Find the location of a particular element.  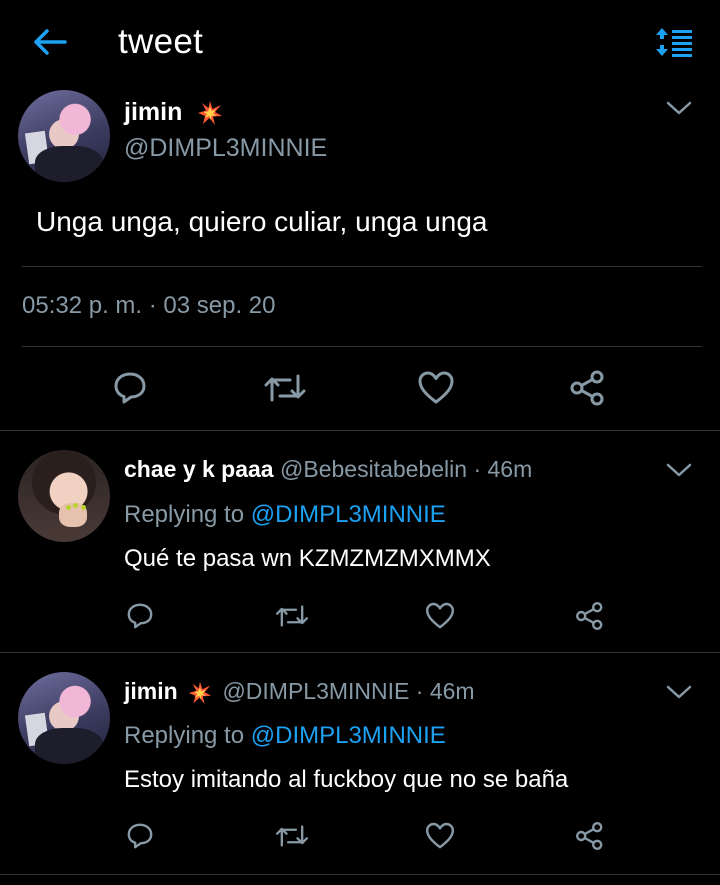

arrow-left-icon is located at coordinates (50, 42).